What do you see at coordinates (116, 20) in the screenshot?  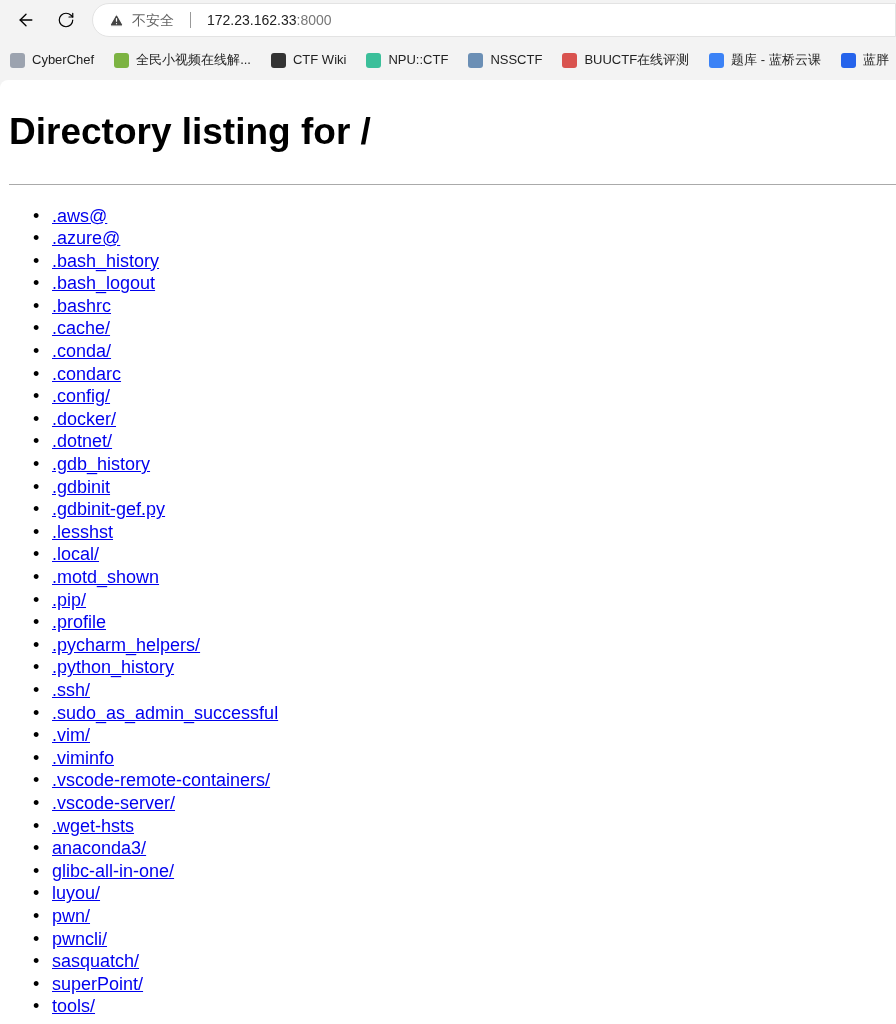 I see `warning-icon` at bounding box center [116, 20].